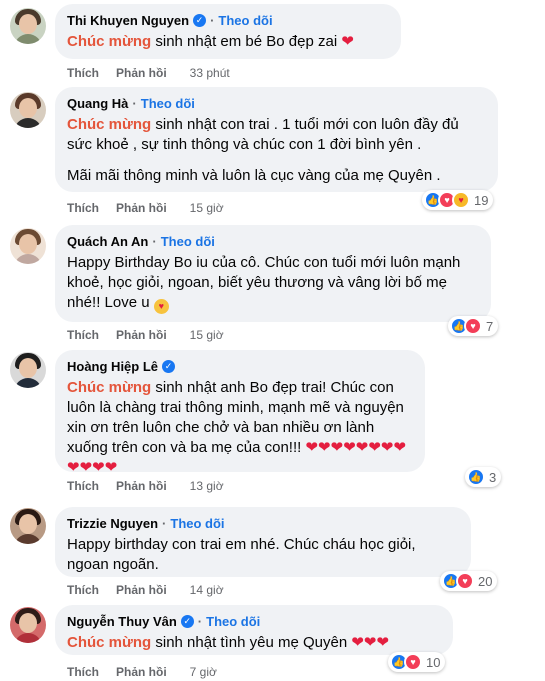 The image size is (545, 681). I want to click on care-icon: ♥, so click(461, 200).